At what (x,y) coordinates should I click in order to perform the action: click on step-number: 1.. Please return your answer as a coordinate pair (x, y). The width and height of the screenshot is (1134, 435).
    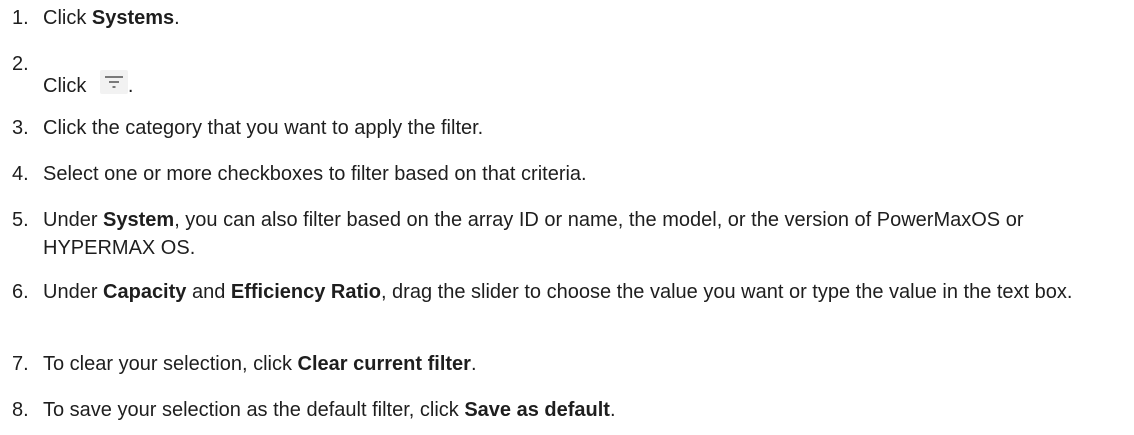
    Looking at the image, I should click on (20, 18).